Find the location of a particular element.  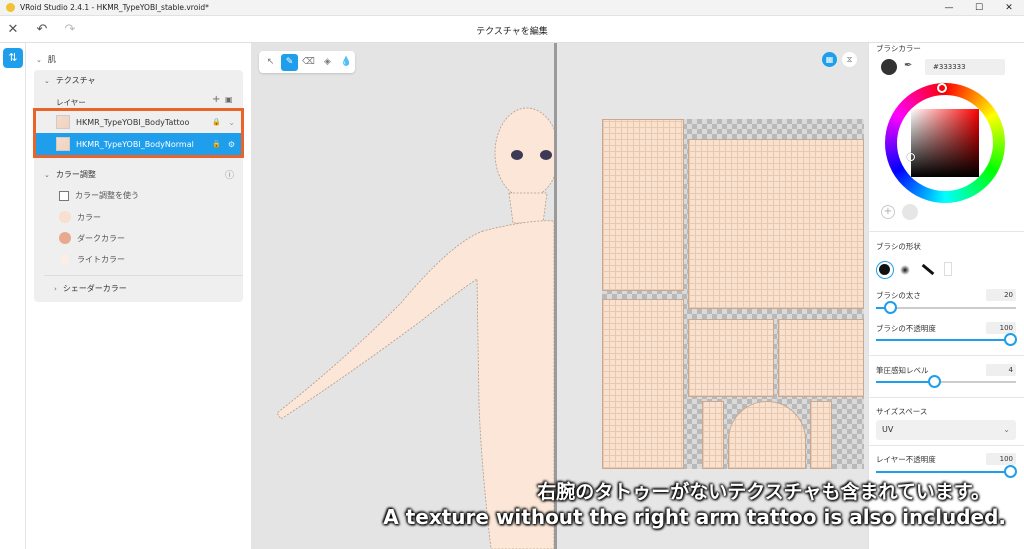

texture-header: ⌄ テクスチャ is located at coordinates (70, 80).